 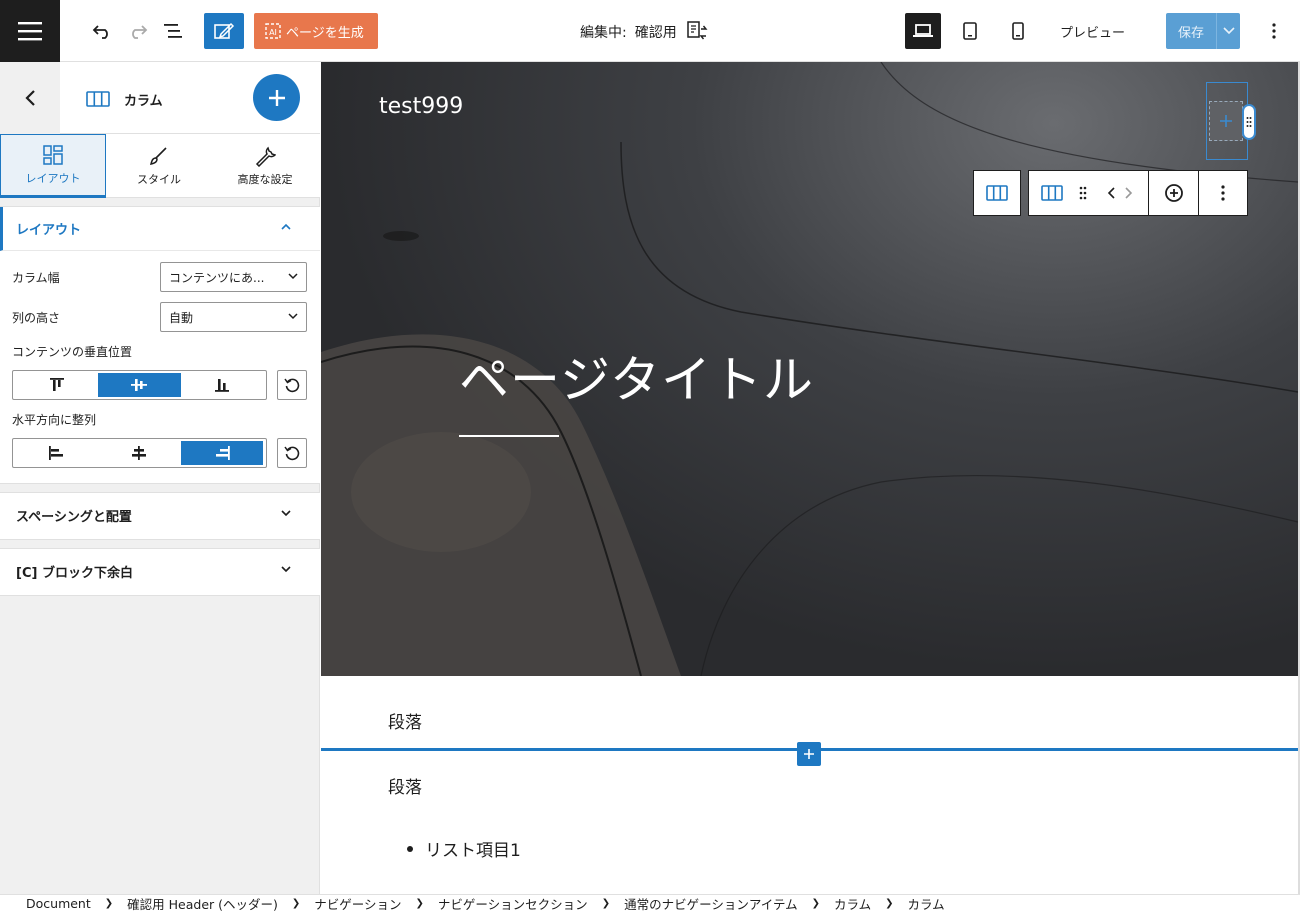 I want to click on align-center-option, so click(x=139, y=385).